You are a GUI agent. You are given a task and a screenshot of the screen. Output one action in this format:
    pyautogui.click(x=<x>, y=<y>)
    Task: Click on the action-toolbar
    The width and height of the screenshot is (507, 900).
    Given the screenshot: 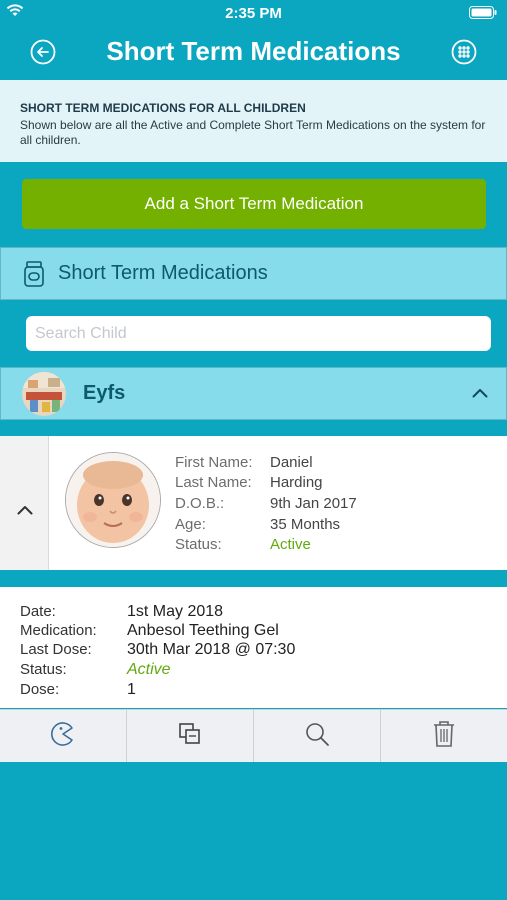 What is the action you would take?
    pyautogui.click(x=253, y=735)
    